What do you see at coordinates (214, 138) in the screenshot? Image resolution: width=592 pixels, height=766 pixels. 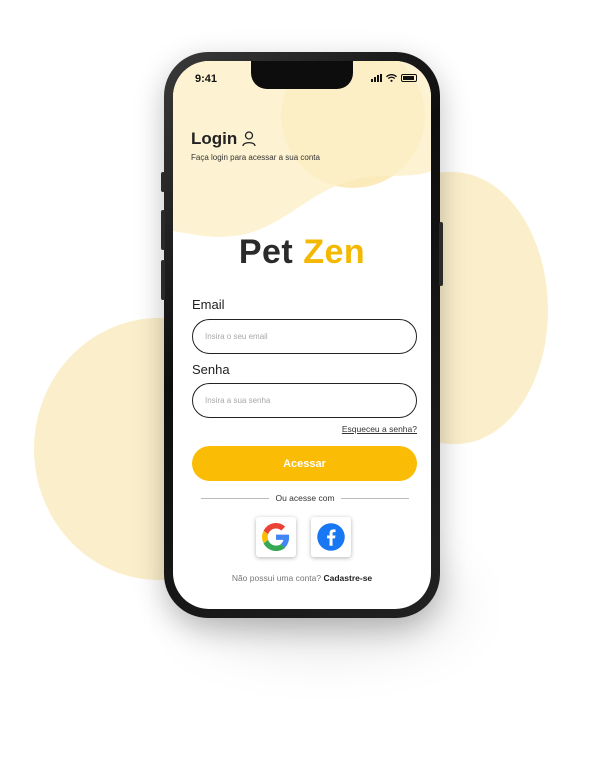 I see `page-title-text: Login` at bounding box center [214, 138].